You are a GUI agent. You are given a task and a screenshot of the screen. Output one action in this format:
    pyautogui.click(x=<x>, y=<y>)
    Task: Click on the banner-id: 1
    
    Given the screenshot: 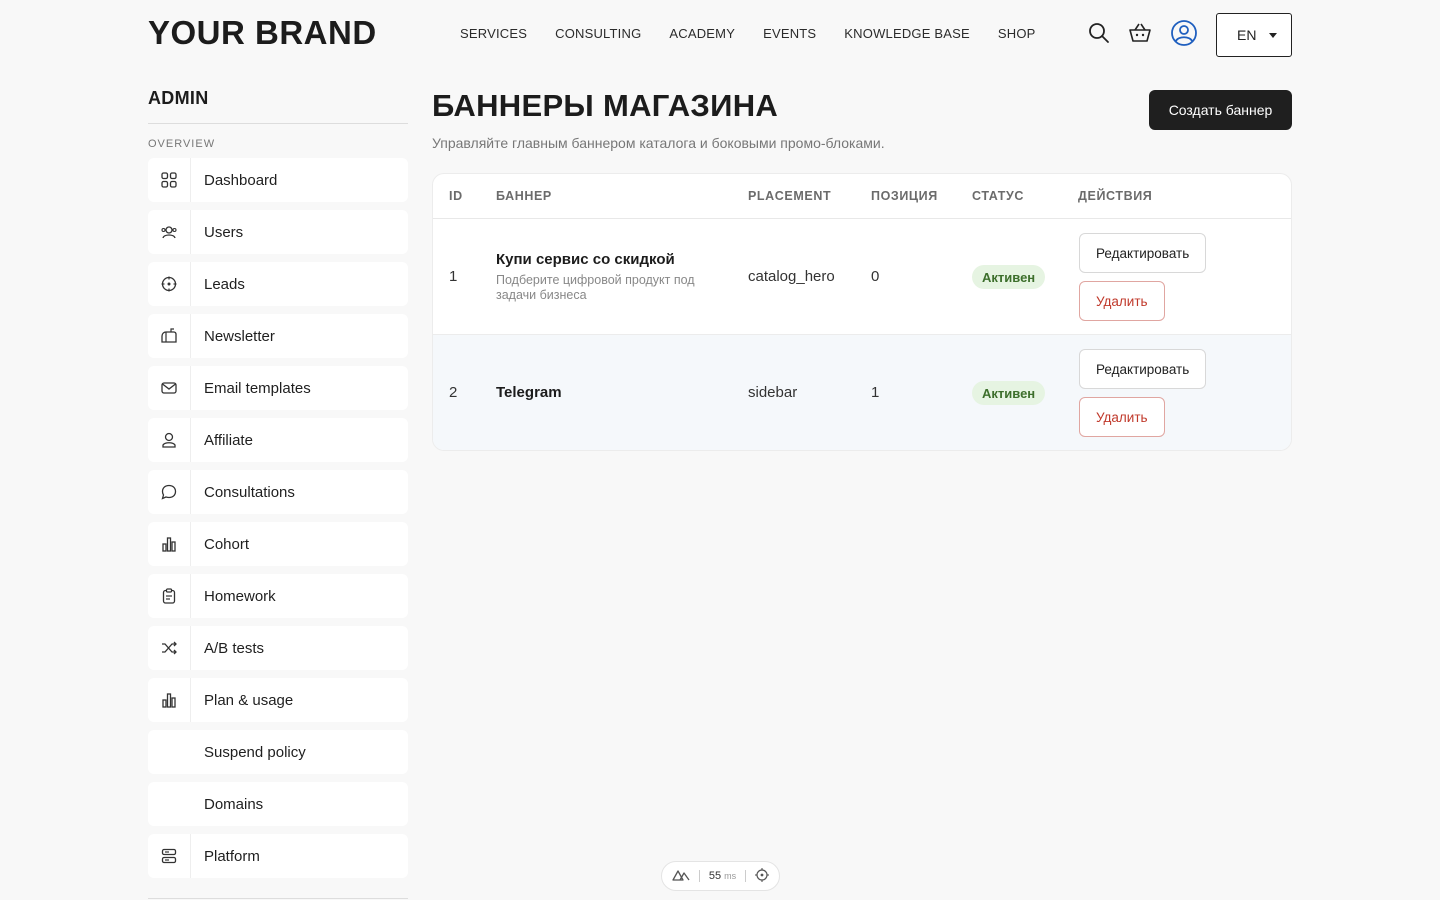 What is the action you would take?
    pyautogui.click(x=453, y=276)
    